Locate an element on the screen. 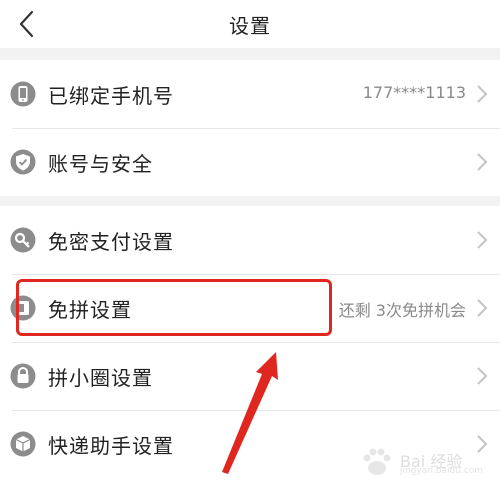 This screenshot has height=488, width=500. free-group-buy-remaining: 还剩 3次免拼机会 is located at coordinates (402, 310).